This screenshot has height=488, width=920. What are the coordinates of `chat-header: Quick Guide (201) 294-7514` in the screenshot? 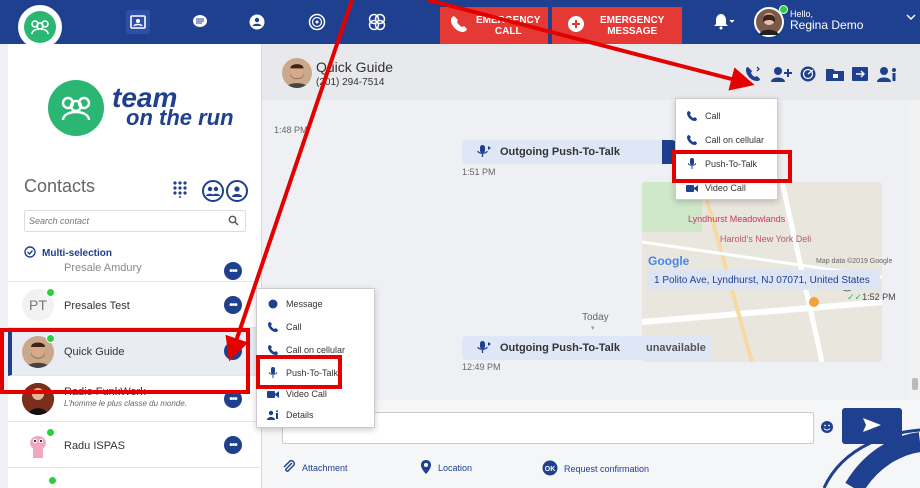 It's located at (591, 72).